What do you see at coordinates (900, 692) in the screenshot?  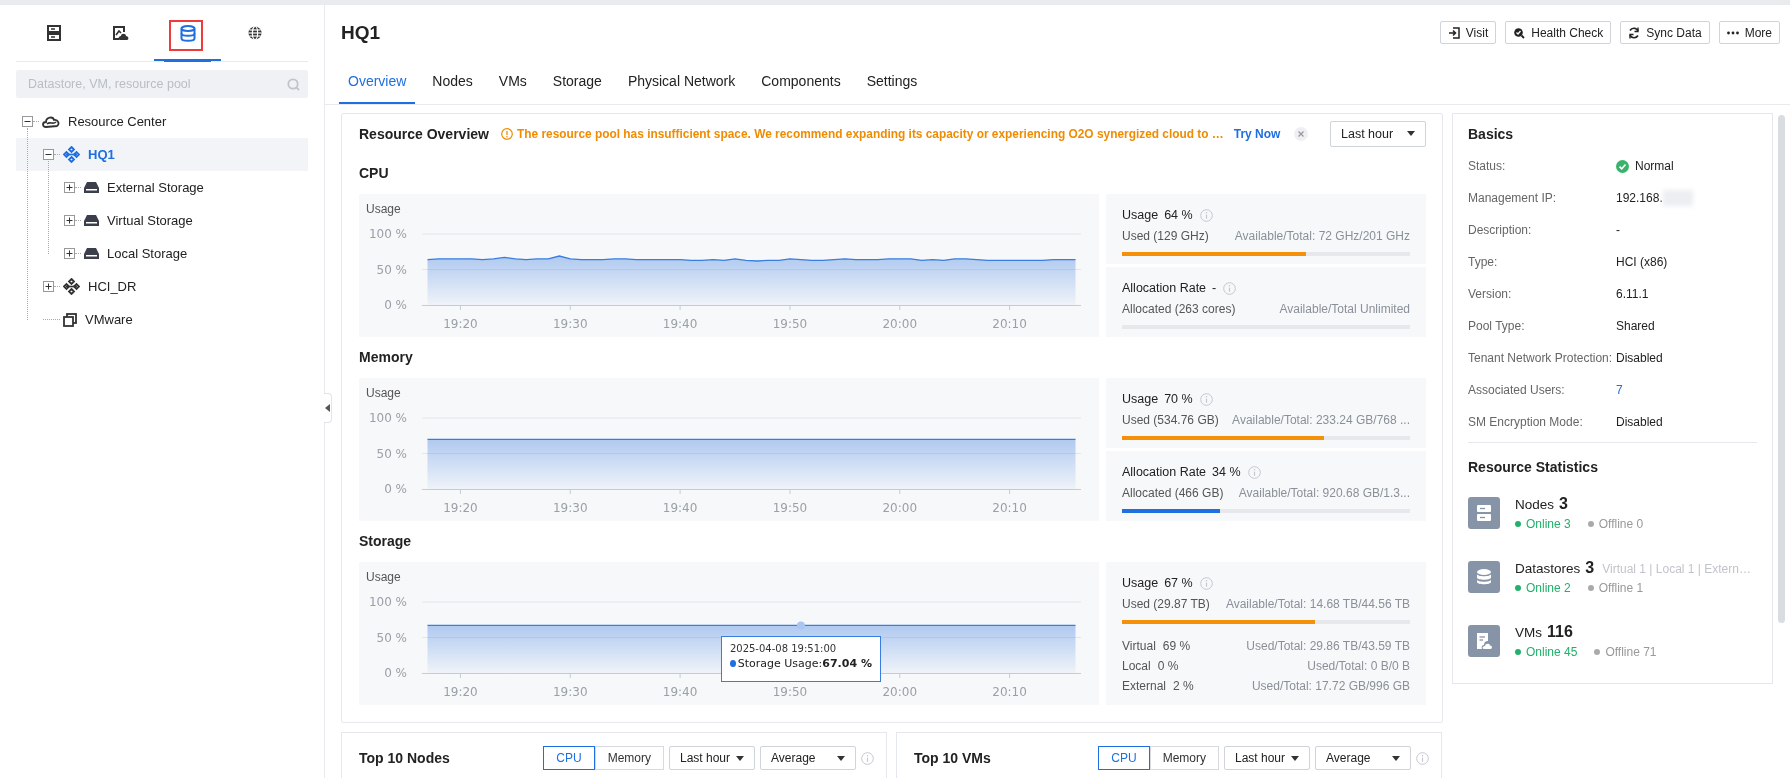 I see `axis-label: 20:00` at bounding box center [900, 692].